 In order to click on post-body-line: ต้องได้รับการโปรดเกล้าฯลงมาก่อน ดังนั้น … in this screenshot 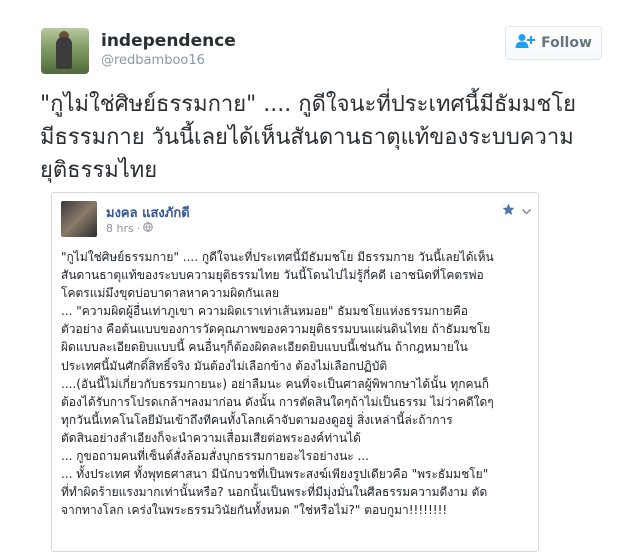, I will do `click(277, 401)`.